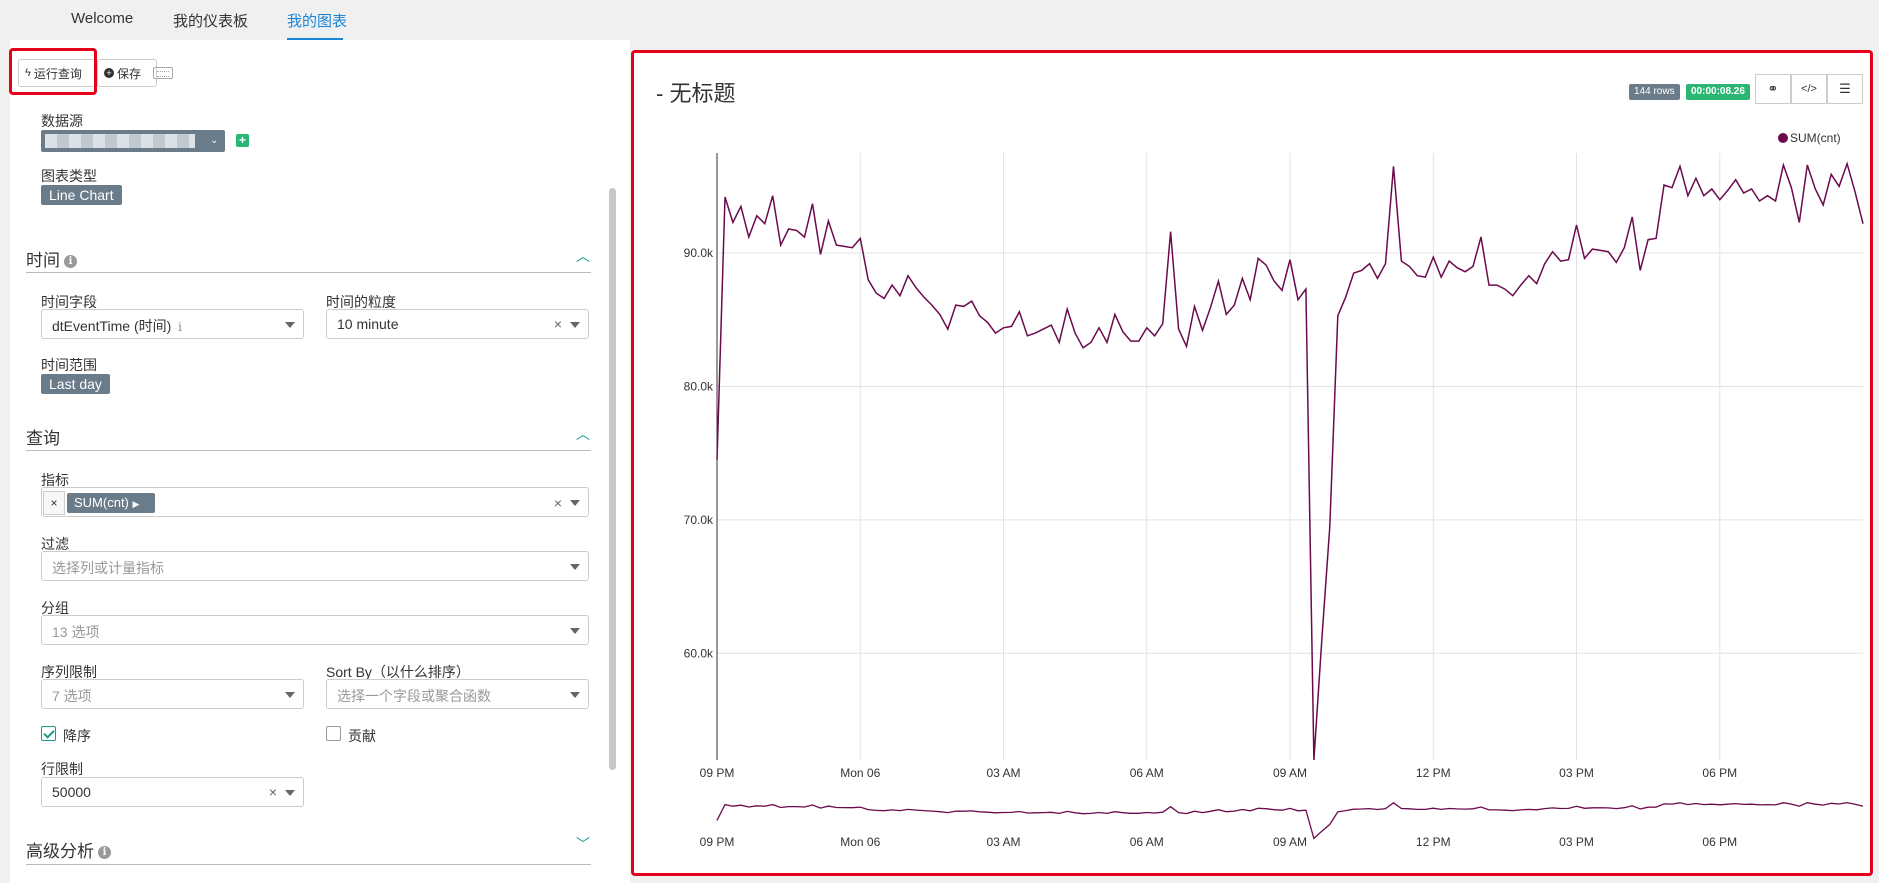 This screenshot has height=883, width=1879. I want to click on time-range-label: 时间范围, so click(69, 365).